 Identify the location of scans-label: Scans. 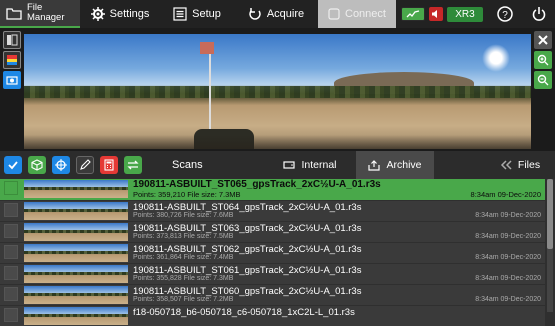
(187, 165).